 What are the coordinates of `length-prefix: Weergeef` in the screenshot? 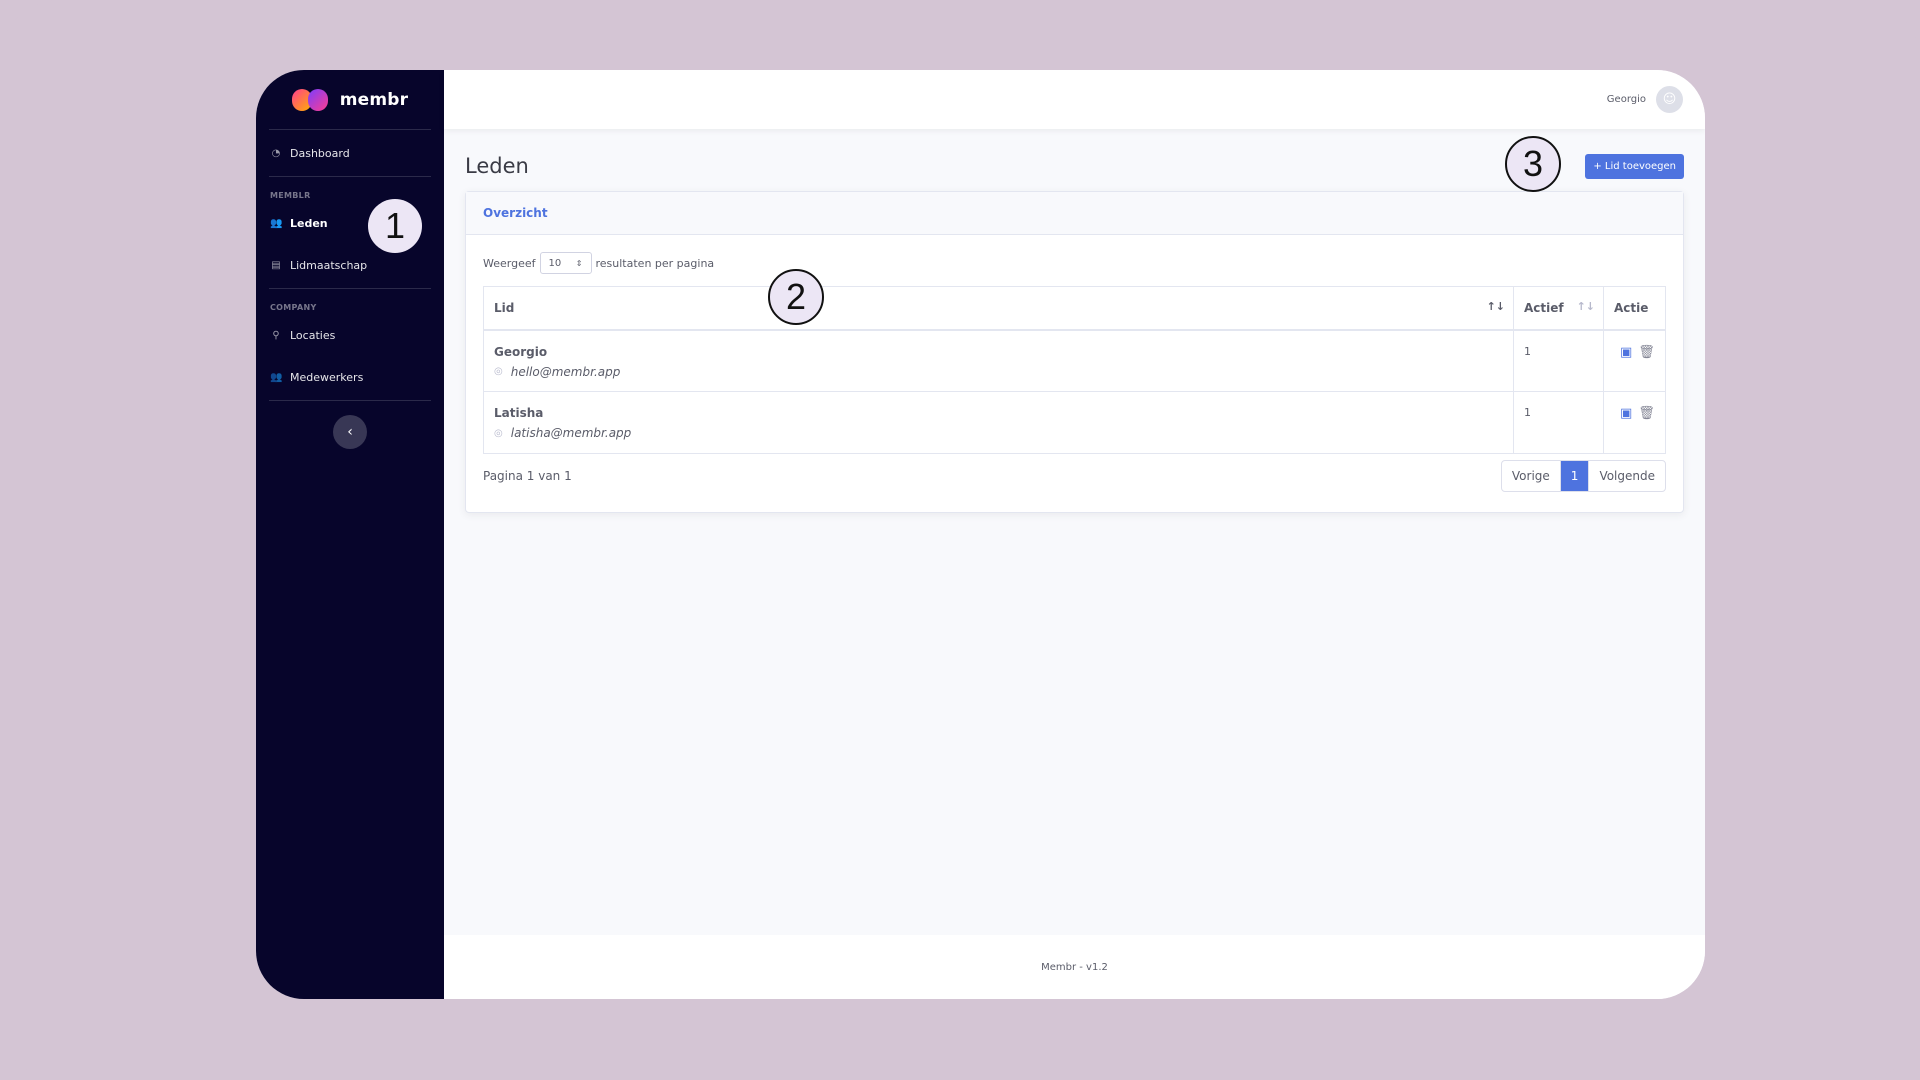 It's located at (509, 263).